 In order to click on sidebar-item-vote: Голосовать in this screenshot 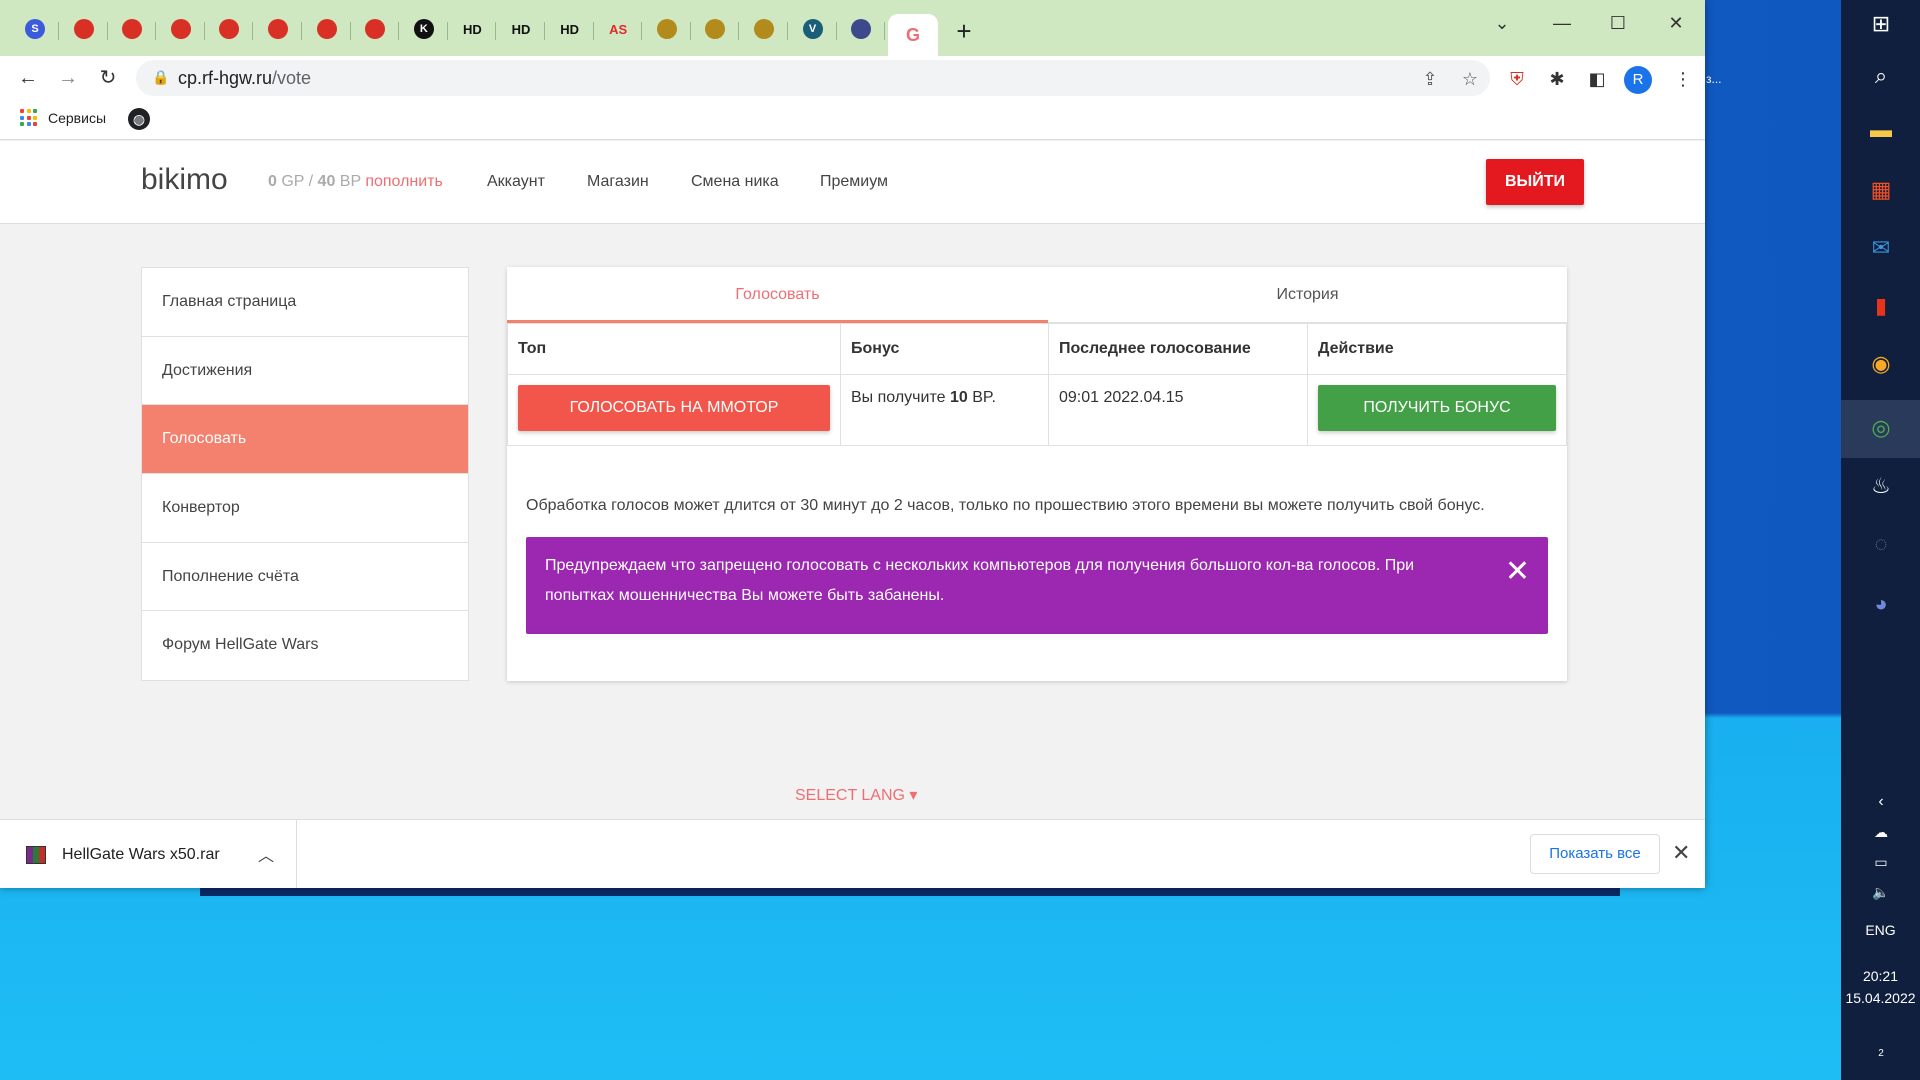, I will do `click(305, 440)`.